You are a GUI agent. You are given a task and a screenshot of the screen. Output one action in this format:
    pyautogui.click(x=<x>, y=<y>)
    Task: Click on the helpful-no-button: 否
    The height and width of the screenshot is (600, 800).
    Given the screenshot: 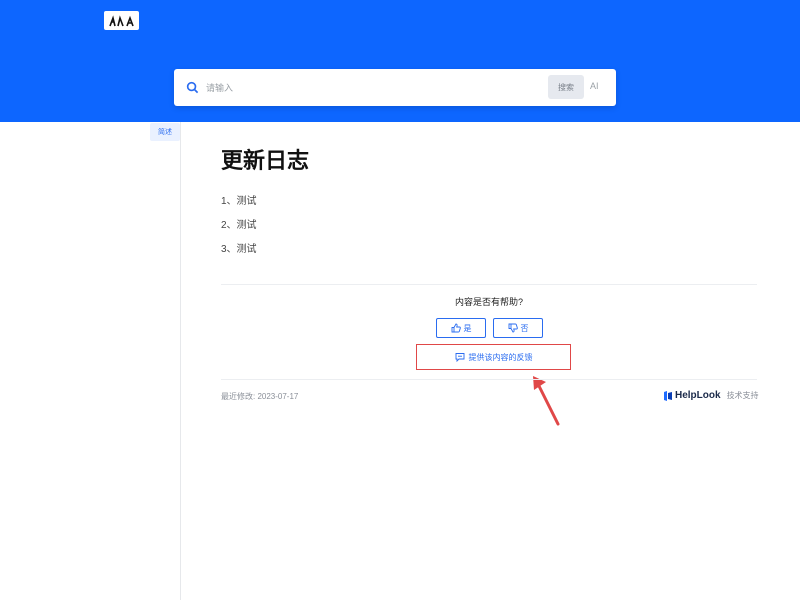 What is the action you would take?
    pyautogui.click(x=518, y=328)
    